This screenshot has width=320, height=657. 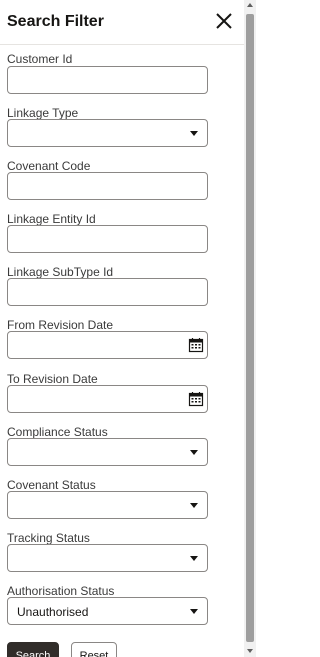 What do you see at coordinates (107, 399) in the screenshot?
I see `to-revision-date-input` at bounding box center [107, 399].